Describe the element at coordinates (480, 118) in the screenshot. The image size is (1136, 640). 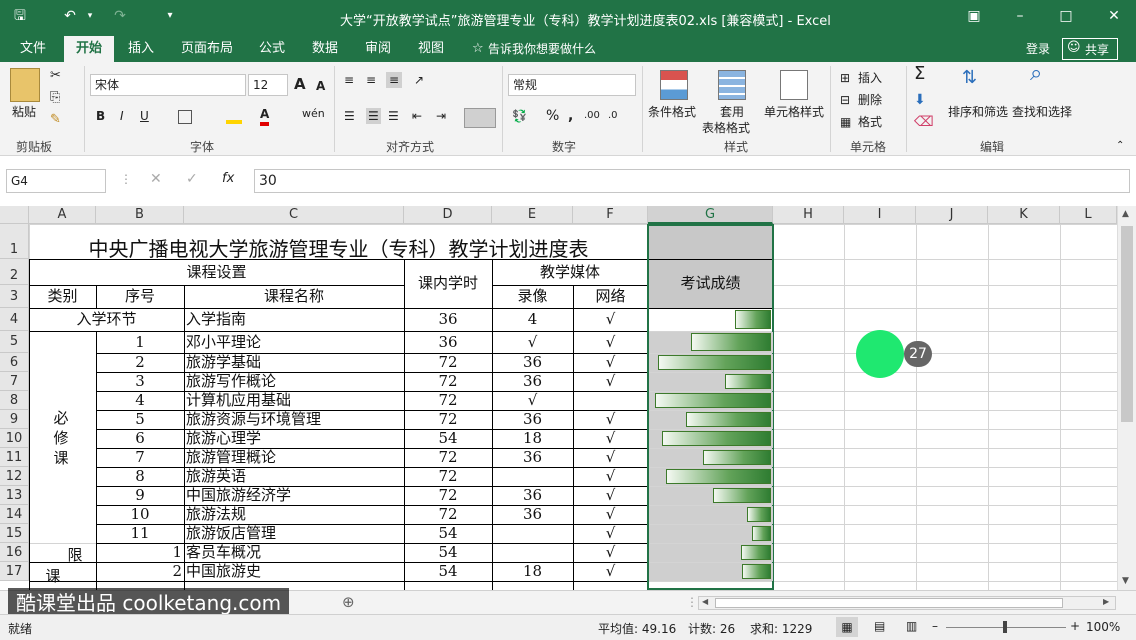
I see `merge-center-icon` at that location.